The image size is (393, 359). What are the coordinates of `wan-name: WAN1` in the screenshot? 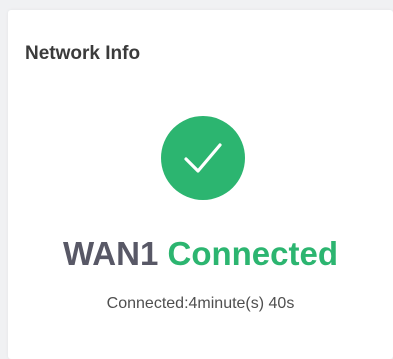 It's located at (110, 253).